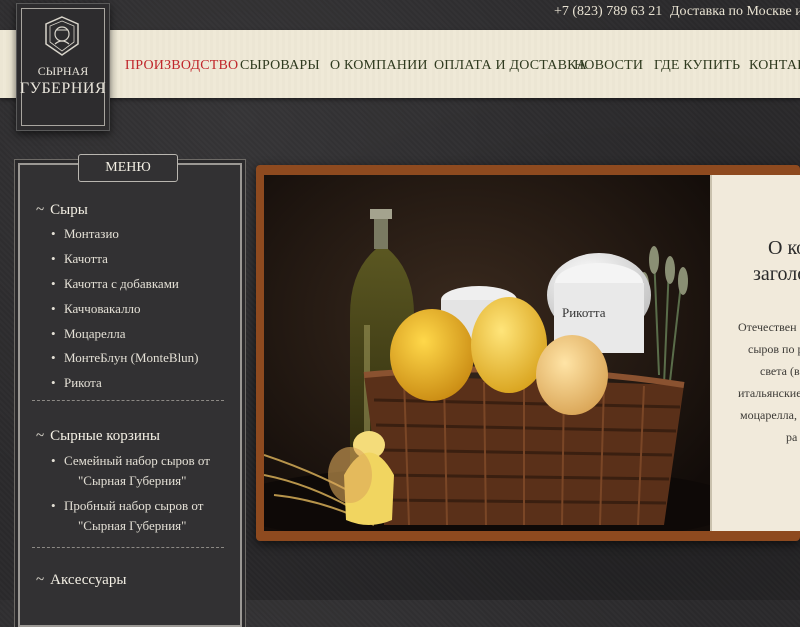 The height and width of the screenshot is (627, 800). What do you see at coordinates (69, 210) in the screenshot?
I see `category-label: Сыры` at bounding box center [69, 210].